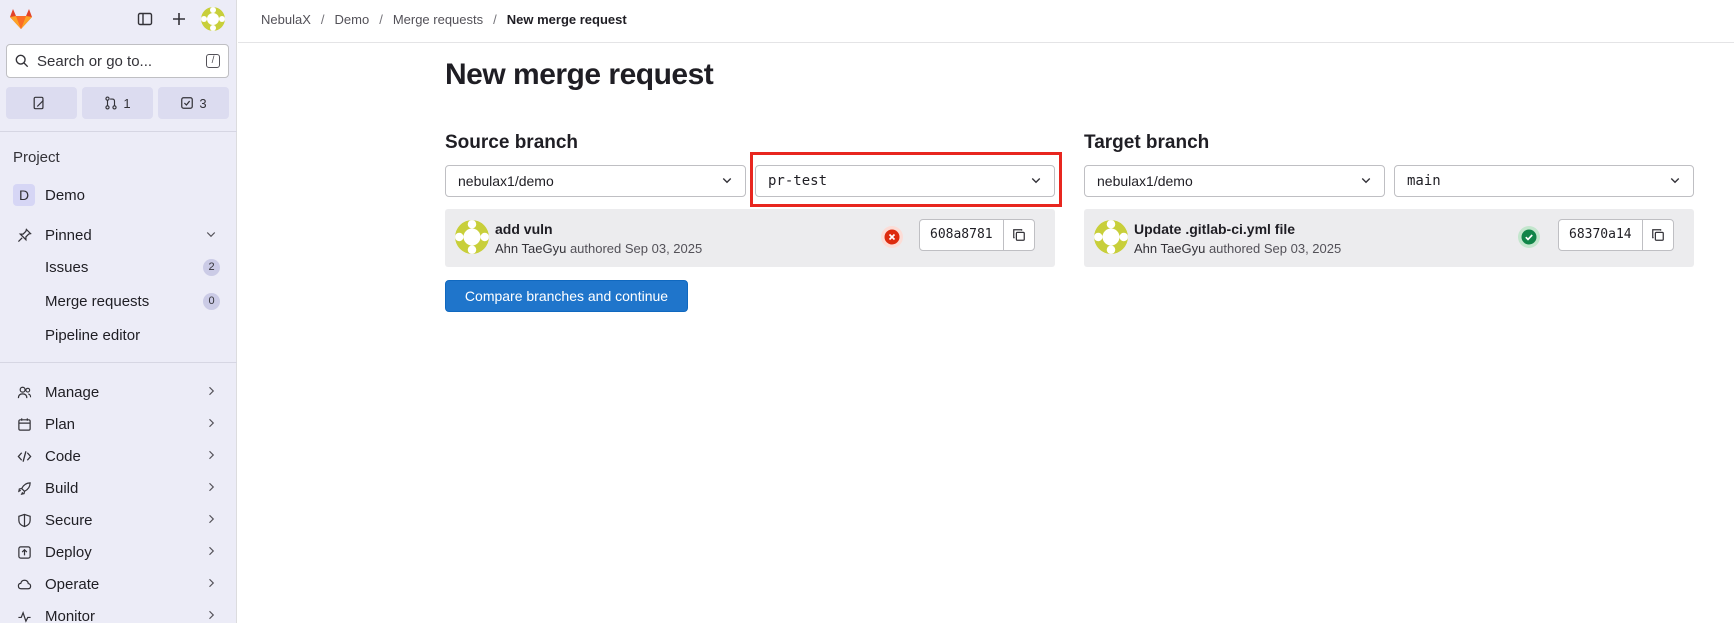 Image resolution: width=1734 pixels, height=623 pixels. Describe the element at coordinates (567, 19) in the screenshot. I see `breadcrumb-item-current: New merge request` at that location.